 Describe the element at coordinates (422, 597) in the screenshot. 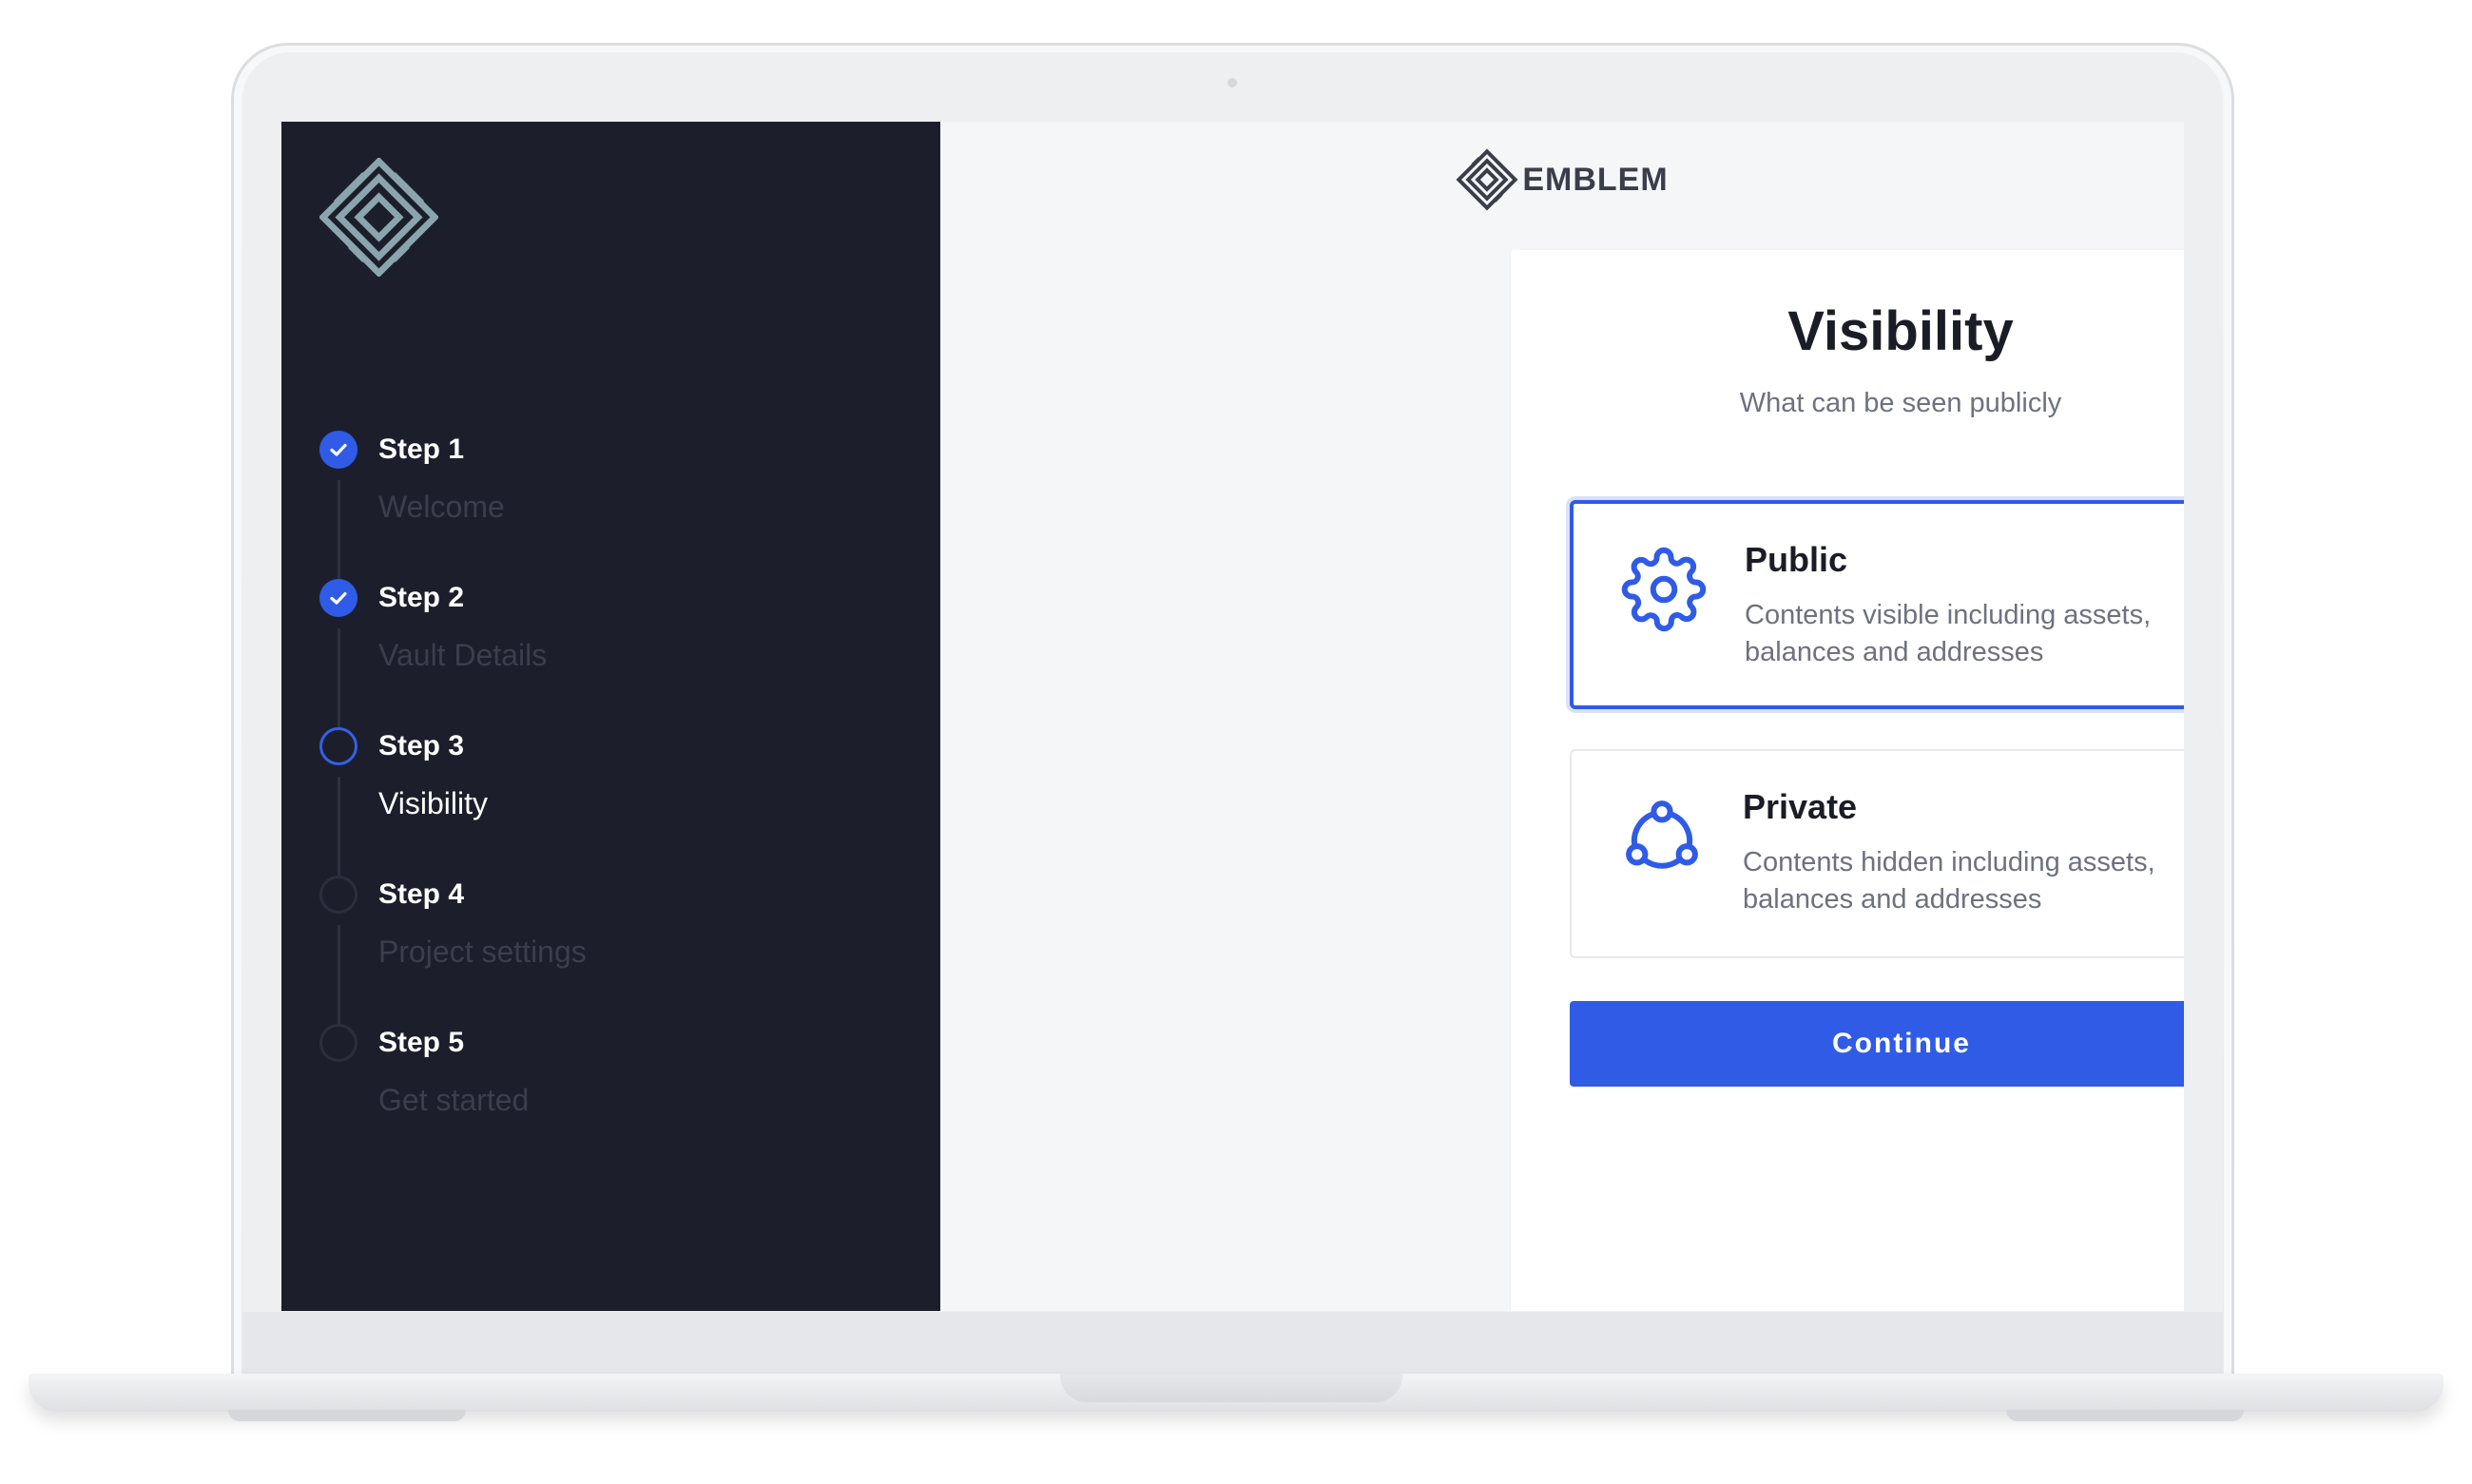

I see `step-title: Step 2` at that location.